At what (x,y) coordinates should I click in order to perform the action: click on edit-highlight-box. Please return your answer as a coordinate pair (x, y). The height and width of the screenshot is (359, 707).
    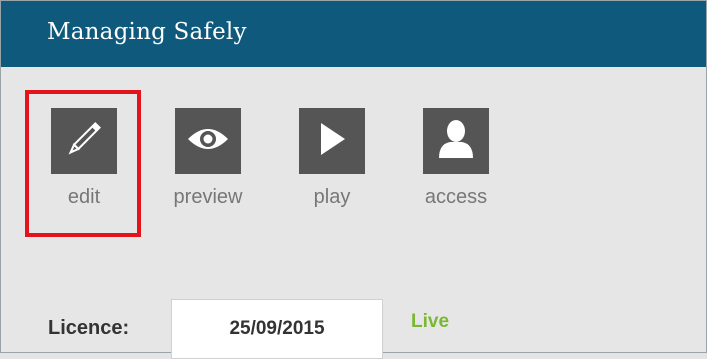
    Looking at the image, I should click on (83, 163).